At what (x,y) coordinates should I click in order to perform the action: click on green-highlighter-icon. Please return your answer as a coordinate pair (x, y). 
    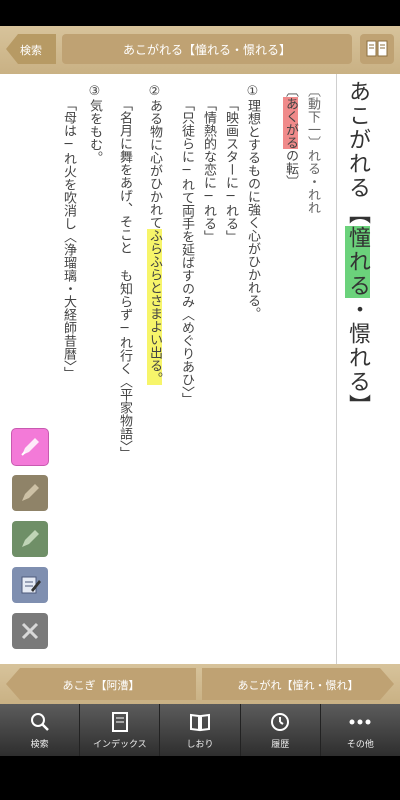
    Looking at the image, I should click on (30, 538).